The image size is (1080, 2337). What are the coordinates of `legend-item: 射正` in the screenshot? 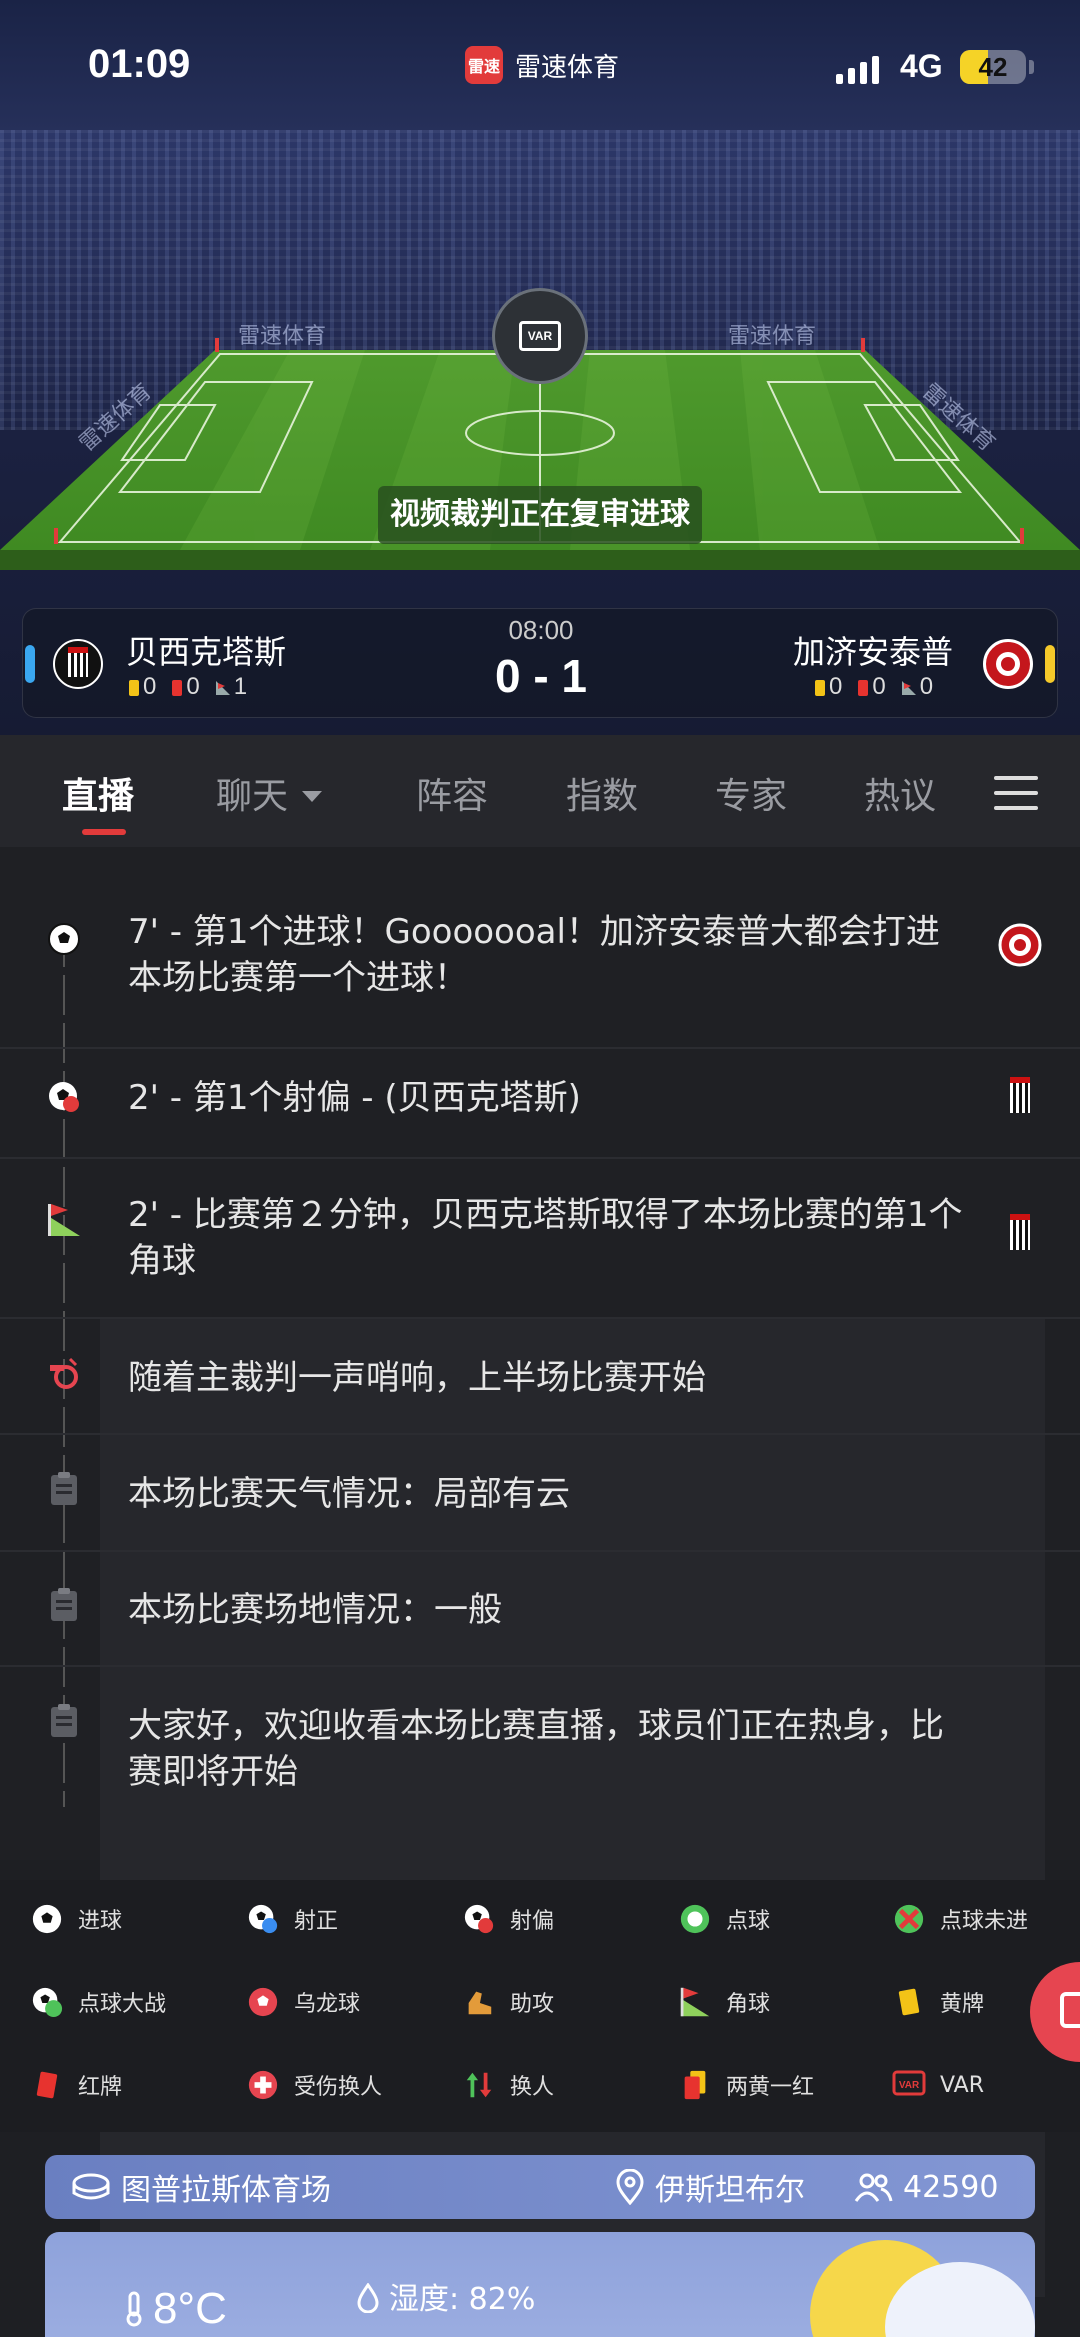 It's located at (292, 1919).